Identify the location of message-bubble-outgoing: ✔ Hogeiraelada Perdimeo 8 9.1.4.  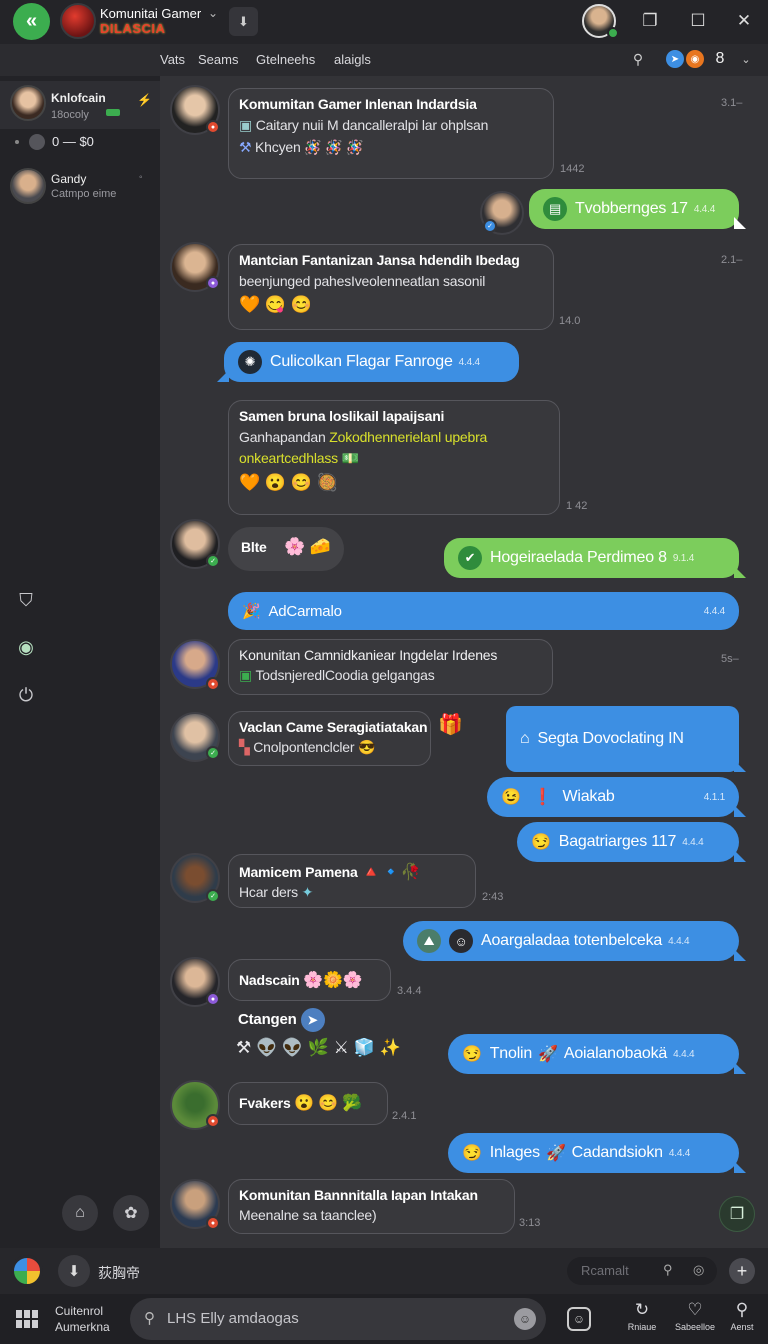
(595, 558).